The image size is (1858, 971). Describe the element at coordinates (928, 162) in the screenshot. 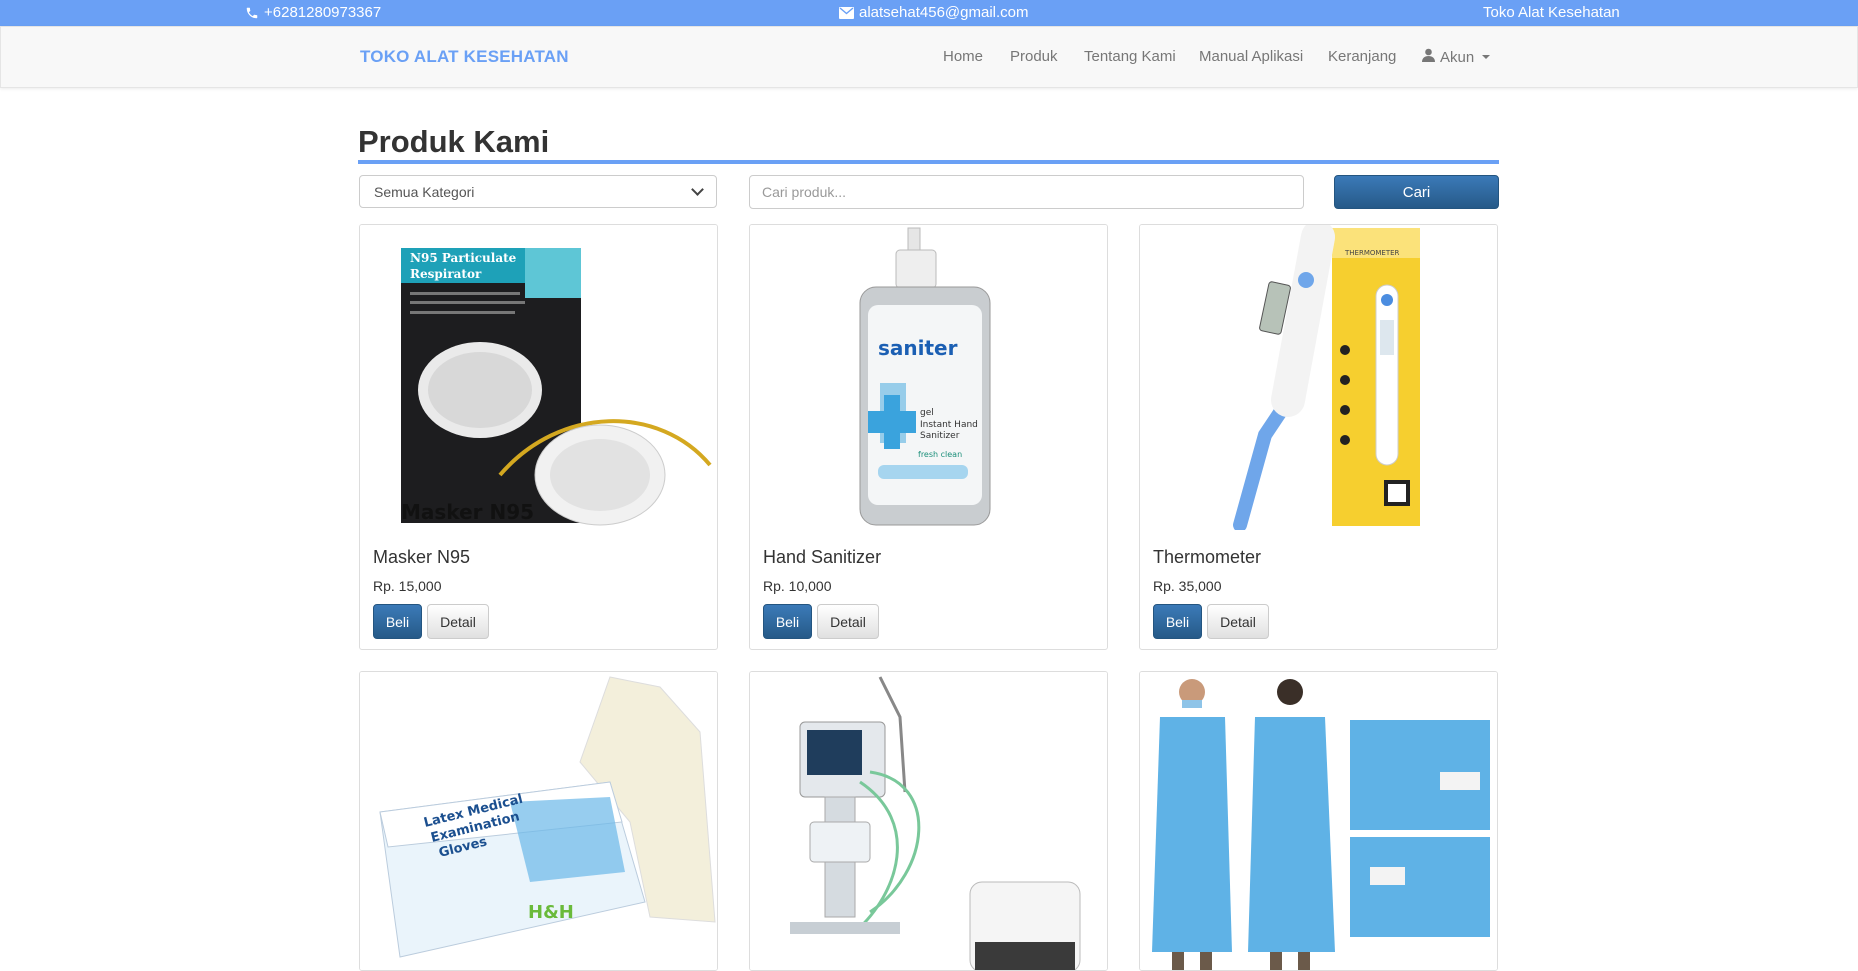

I see `title-underline` at that location.